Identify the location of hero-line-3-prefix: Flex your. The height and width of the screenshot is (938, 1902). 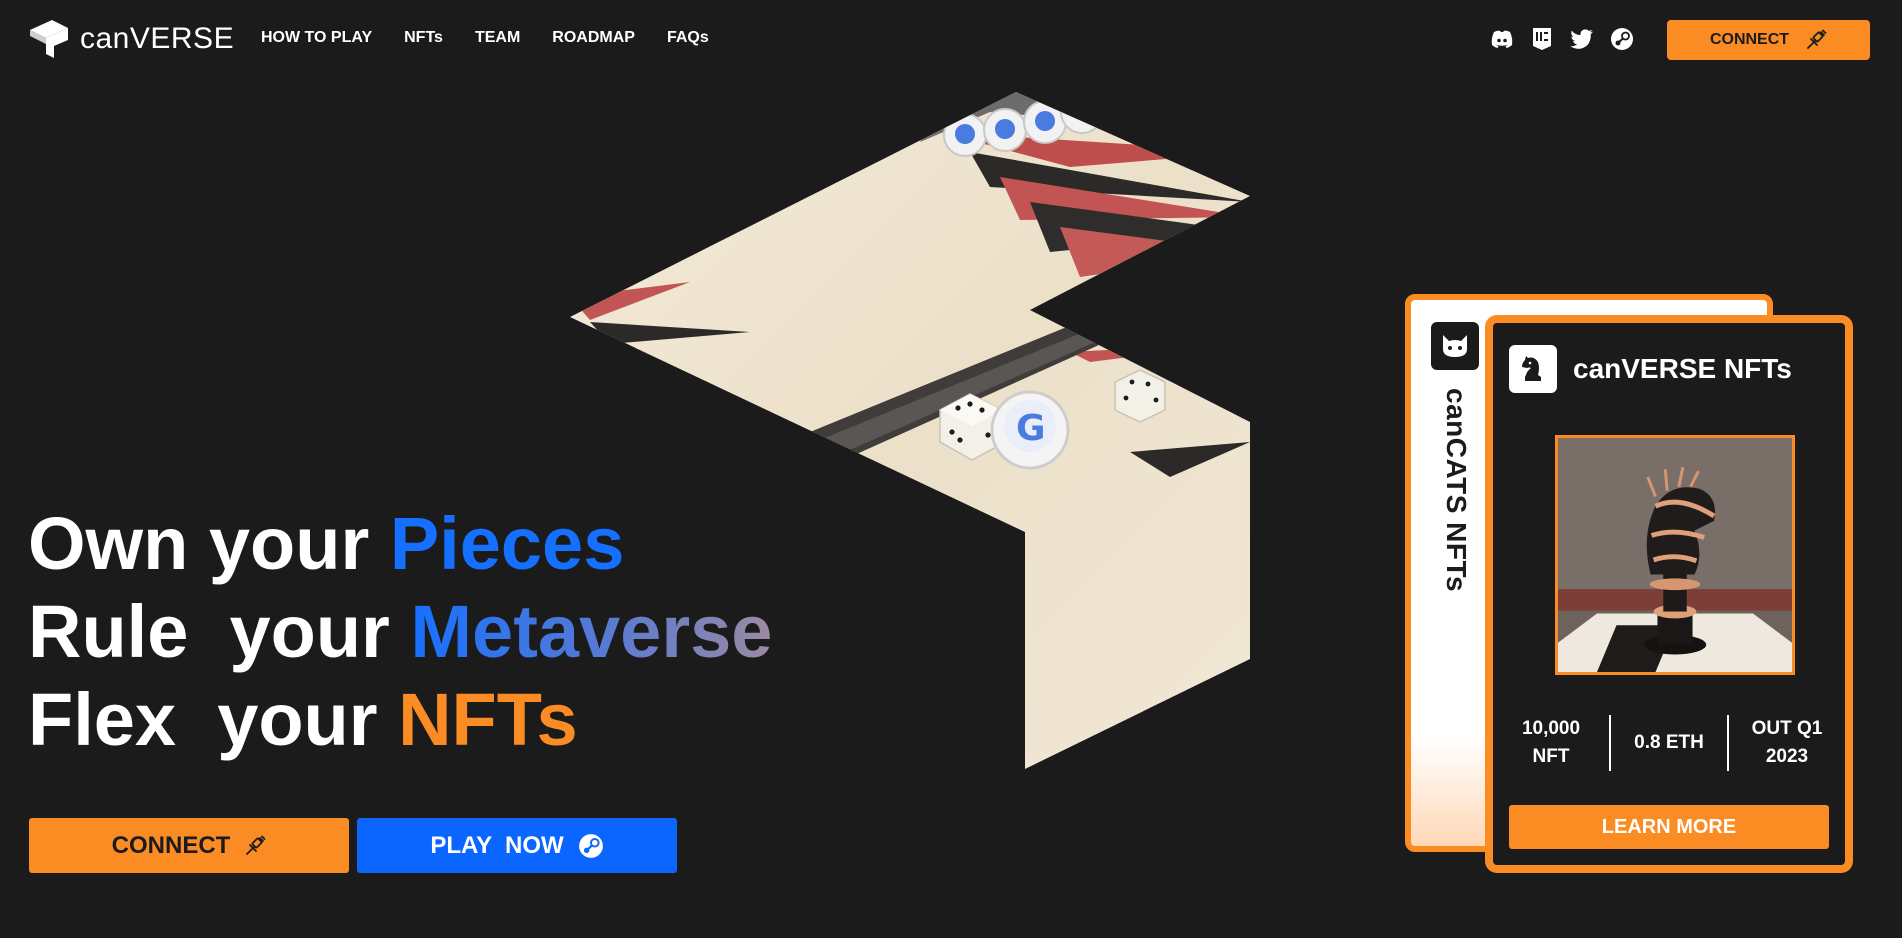
(213, 719).